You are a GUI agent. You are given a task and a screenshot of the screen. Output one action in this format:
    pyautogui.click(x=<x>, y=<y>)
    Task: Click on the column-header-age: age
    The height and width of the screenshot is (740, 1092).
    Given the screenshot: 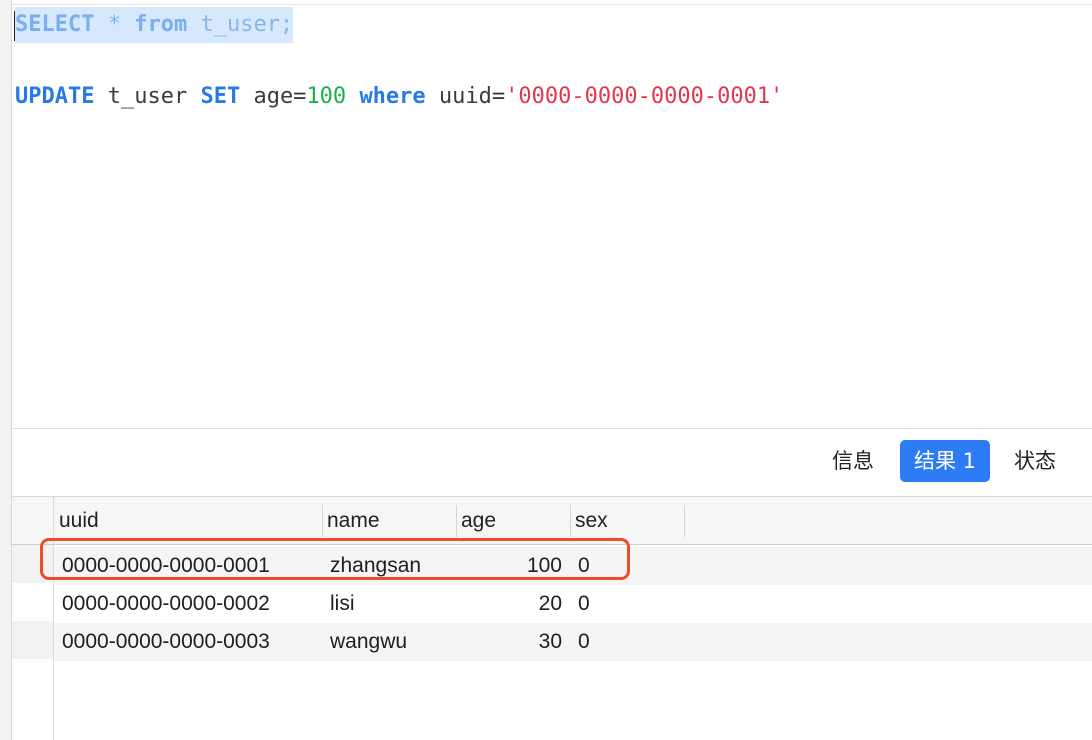 What is the action you would take?
    pyautogui.click(x=513, y=520)
    